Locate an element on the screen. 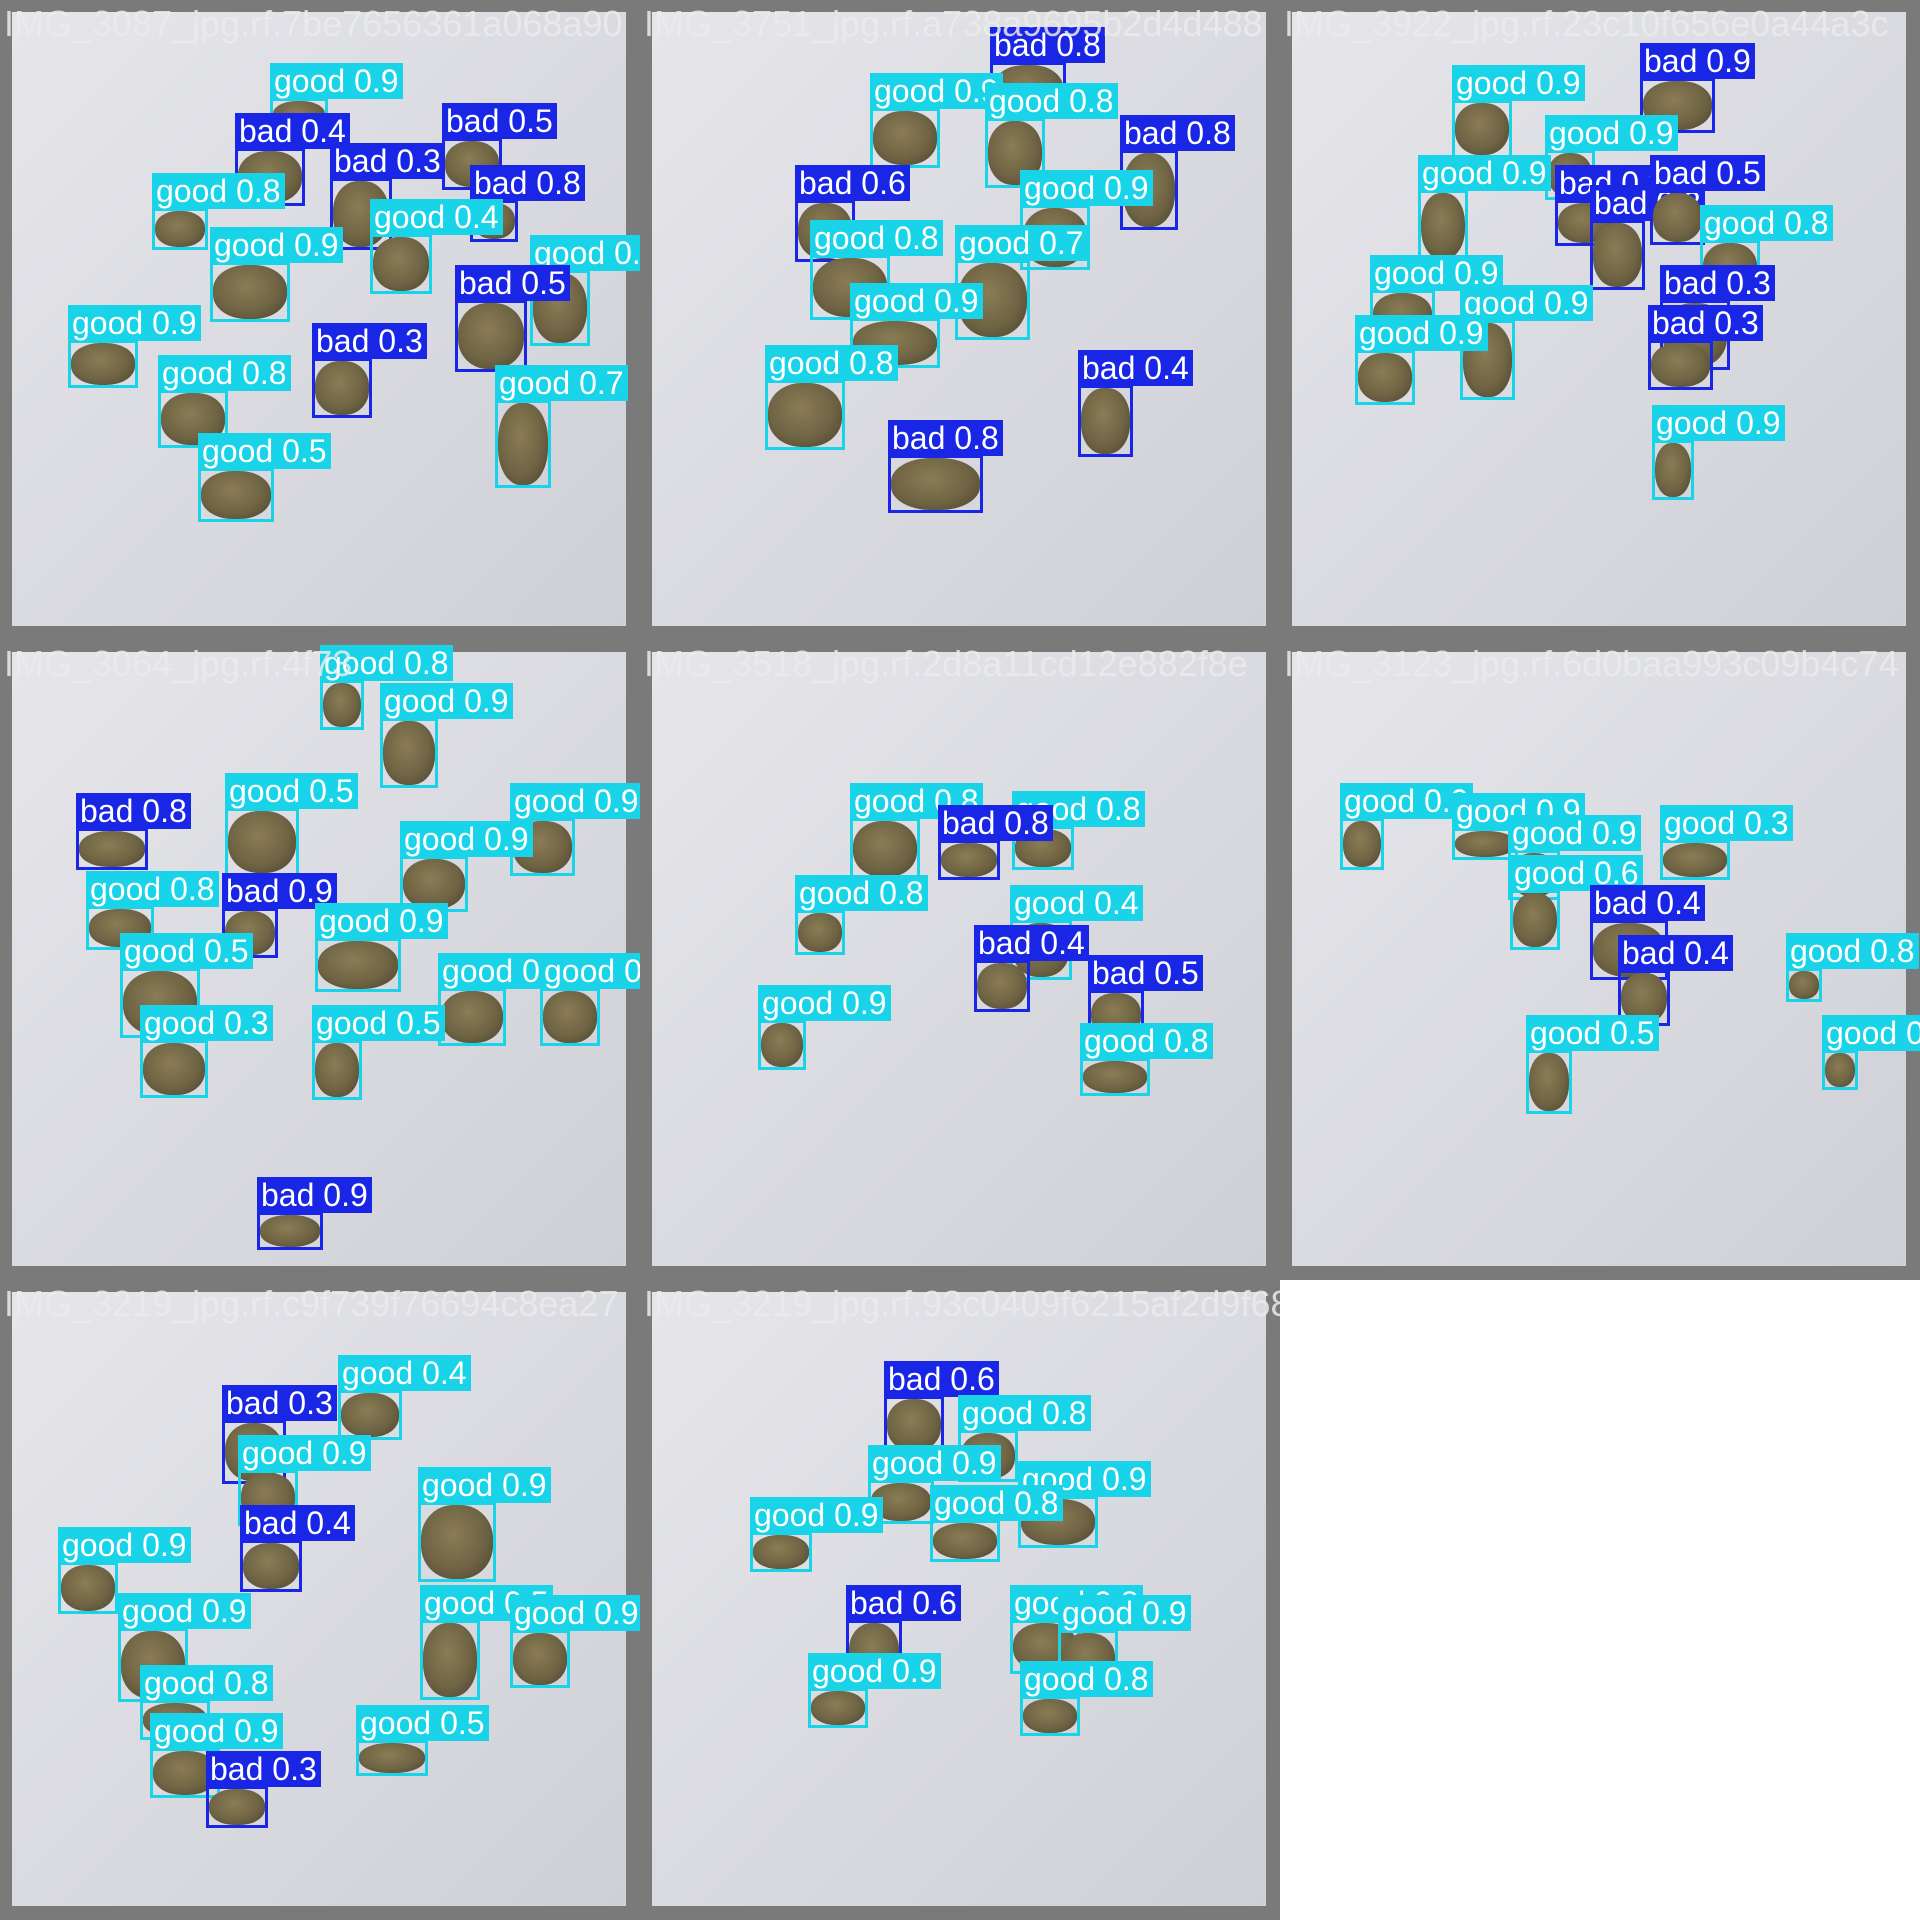 The image size is (1920, 1920). tile-filename: IMG_3219_jpg.rf.93c0409f6215af2d9f681b5e is located at coordinates (962, 1303).